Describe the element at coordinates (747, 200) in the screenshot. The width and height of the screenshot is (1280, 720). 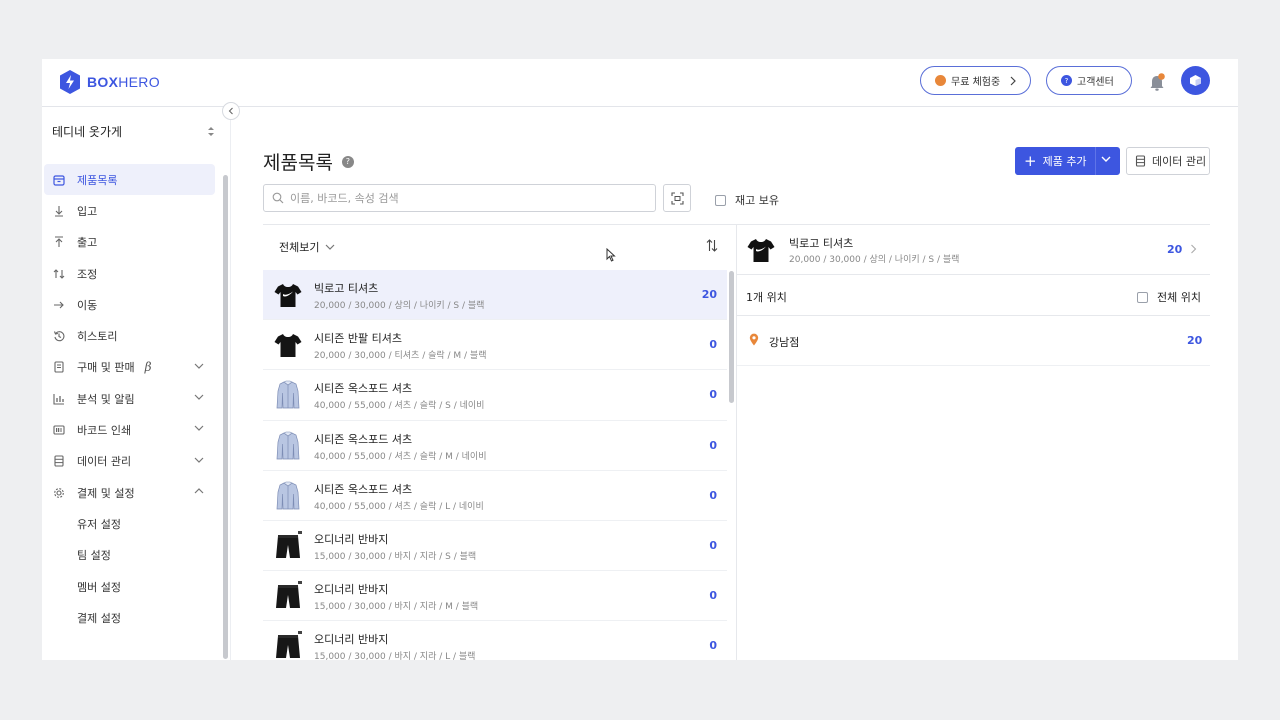
I see `in-stock-filter: 재고 보유` at that location.